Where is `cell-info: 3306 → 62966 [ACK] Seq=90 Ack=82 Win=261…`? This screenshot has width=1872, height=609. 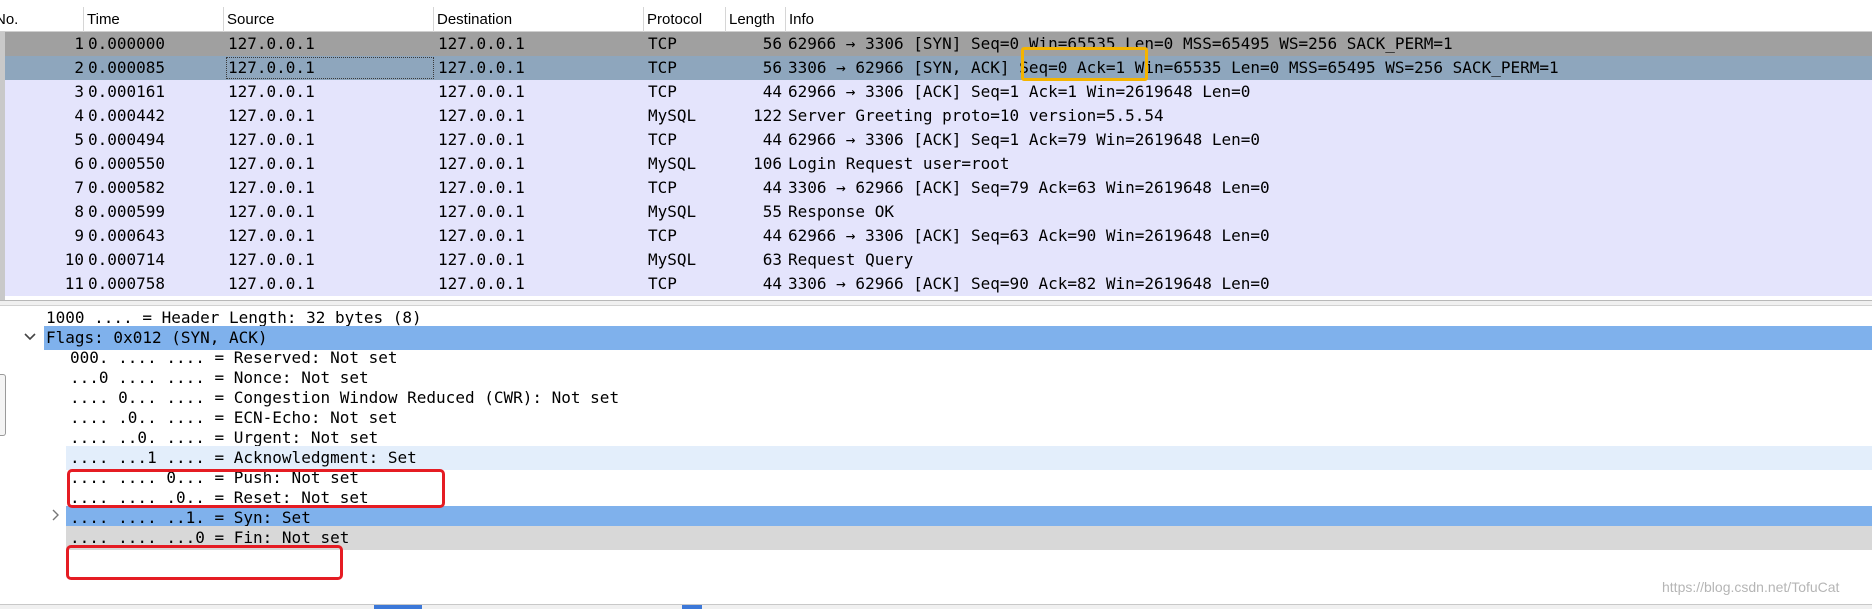
cell-info: 3306 → 62966 [ACK] Seq=90 Ack=82 Win=261… is located at coordinates (1029, 283).